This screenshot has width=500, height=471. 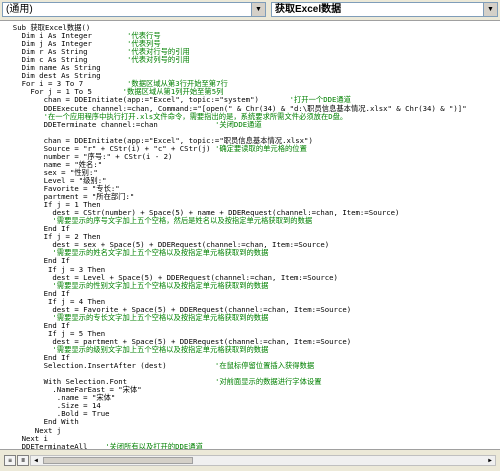 I want to click on code-line: '需要显示的序号文字加上五个空格，然后是姓名以及按指定单元格获取到的数据, so click(x=182, y=220).